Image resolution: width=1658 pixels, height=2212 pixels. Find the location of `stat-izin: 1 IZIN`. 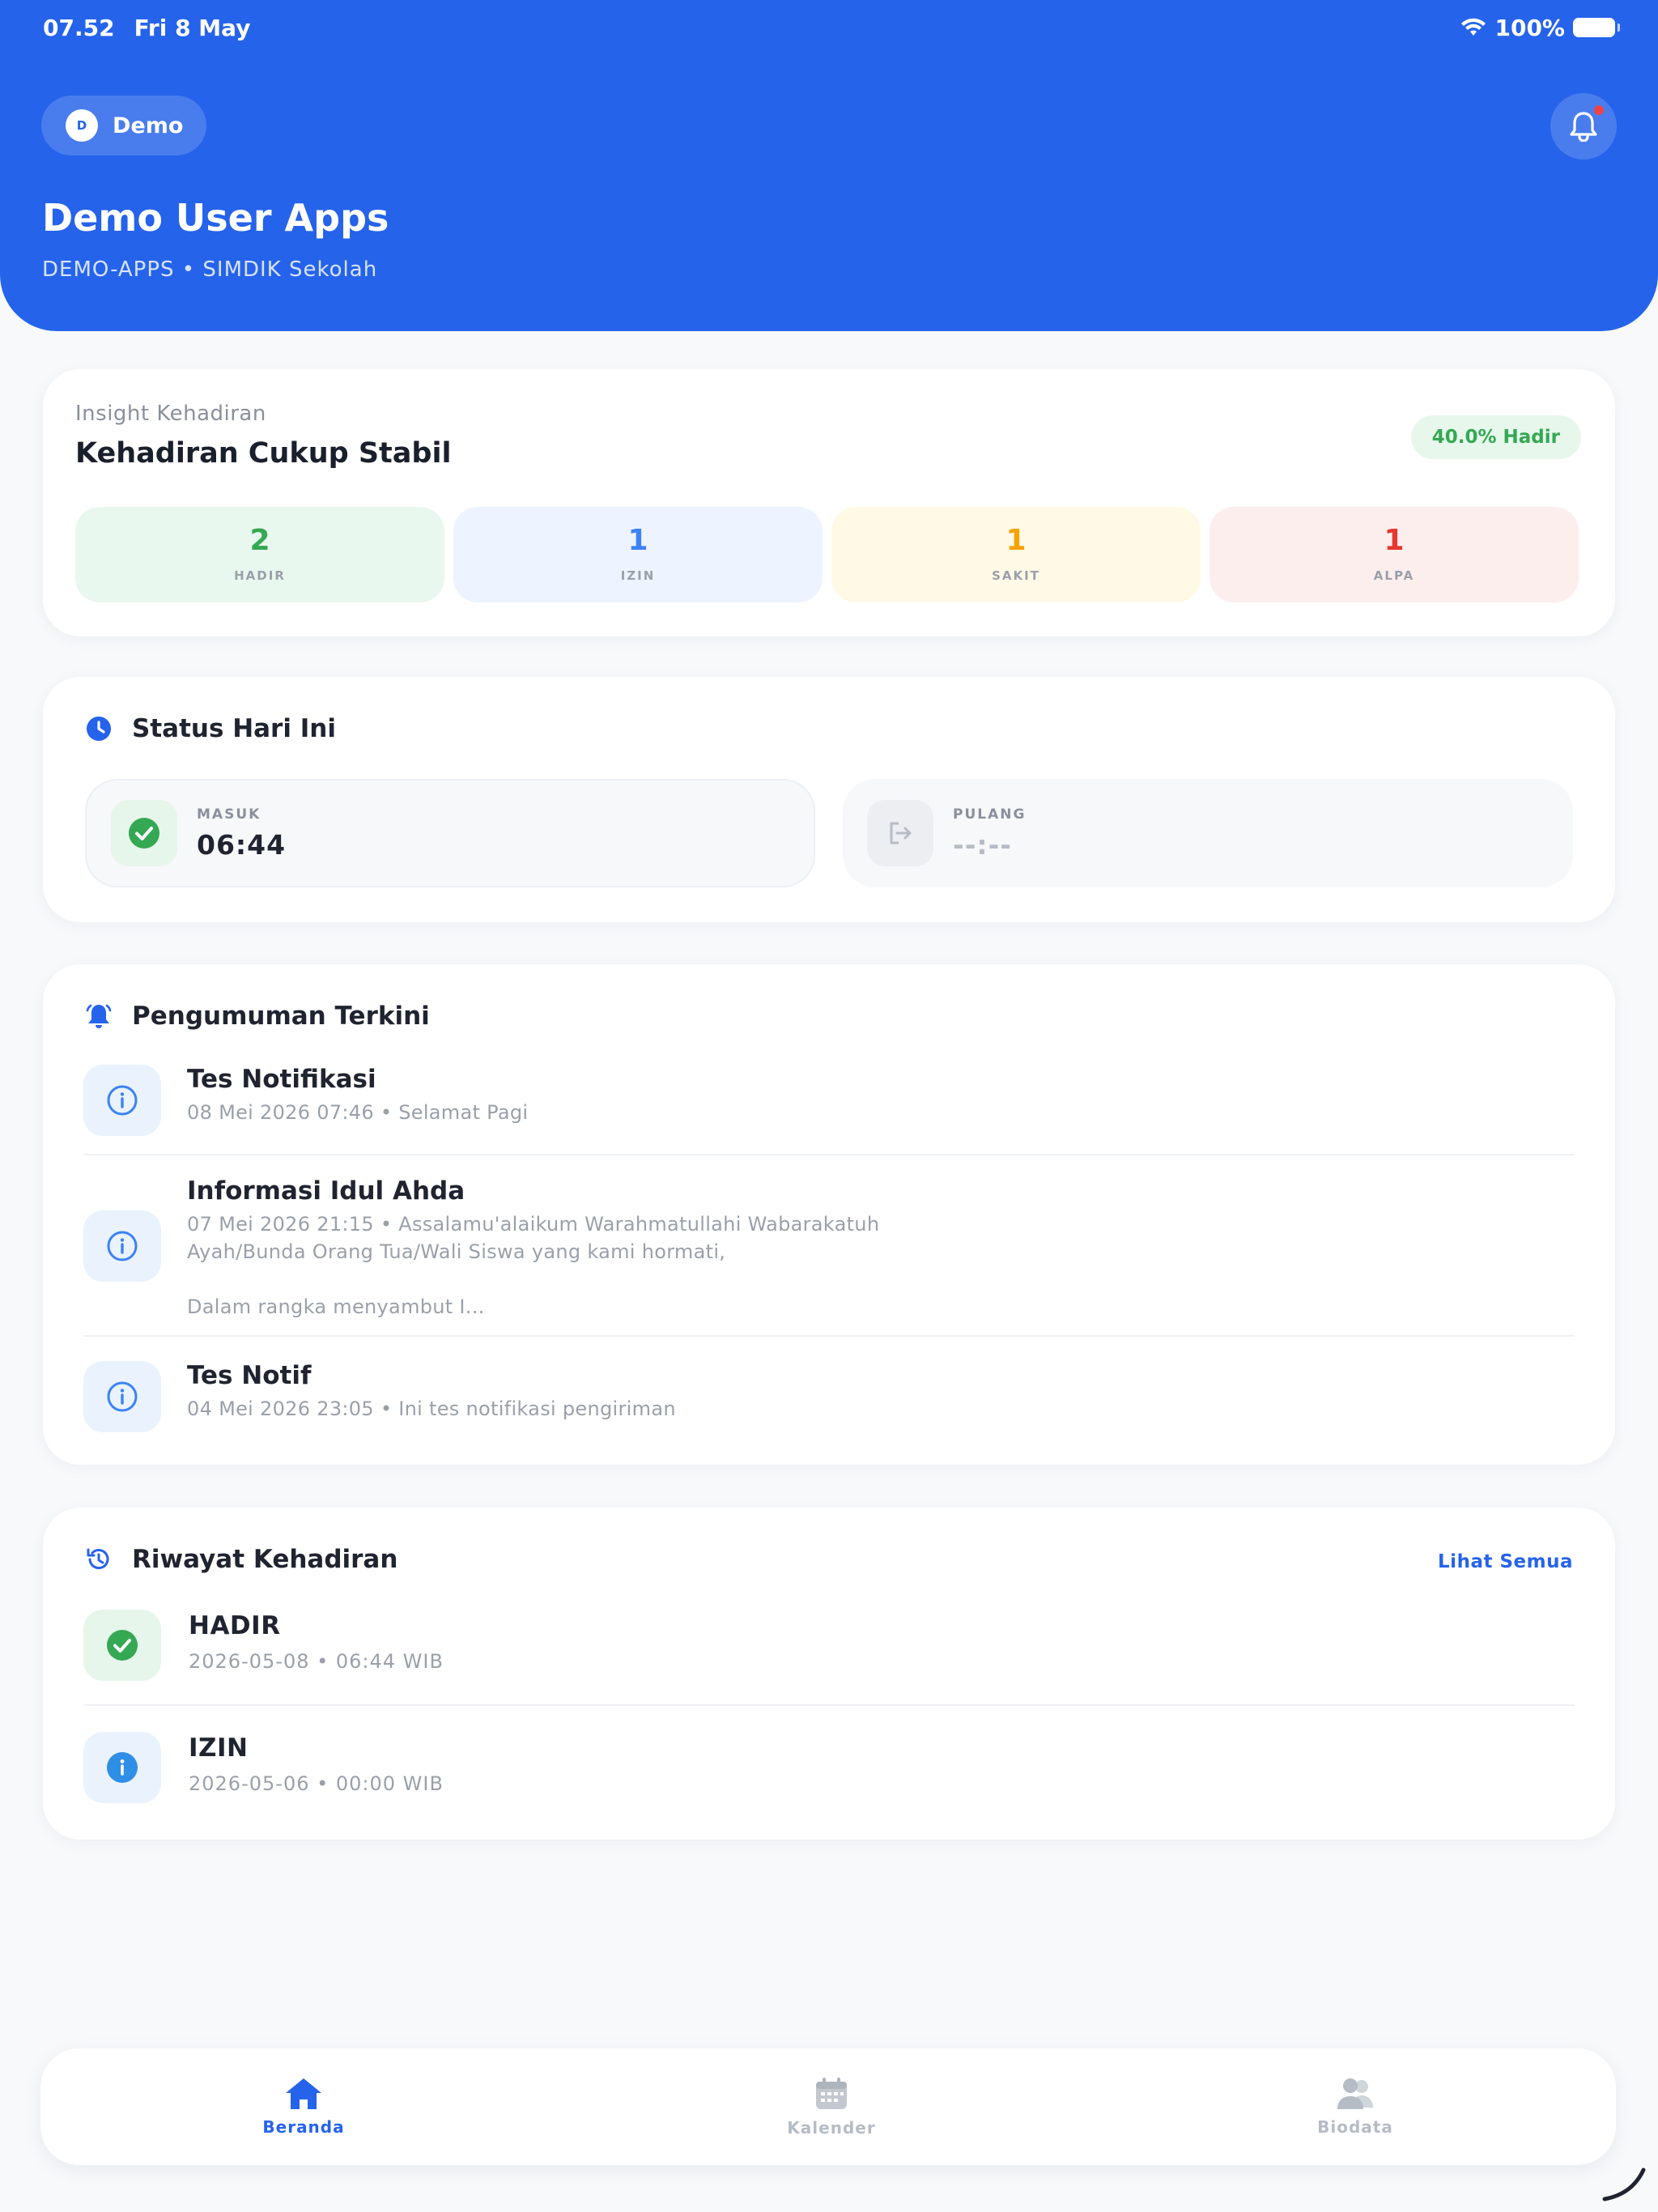

stat-izin: 1 IZIN is located at coordinates (638, 555).